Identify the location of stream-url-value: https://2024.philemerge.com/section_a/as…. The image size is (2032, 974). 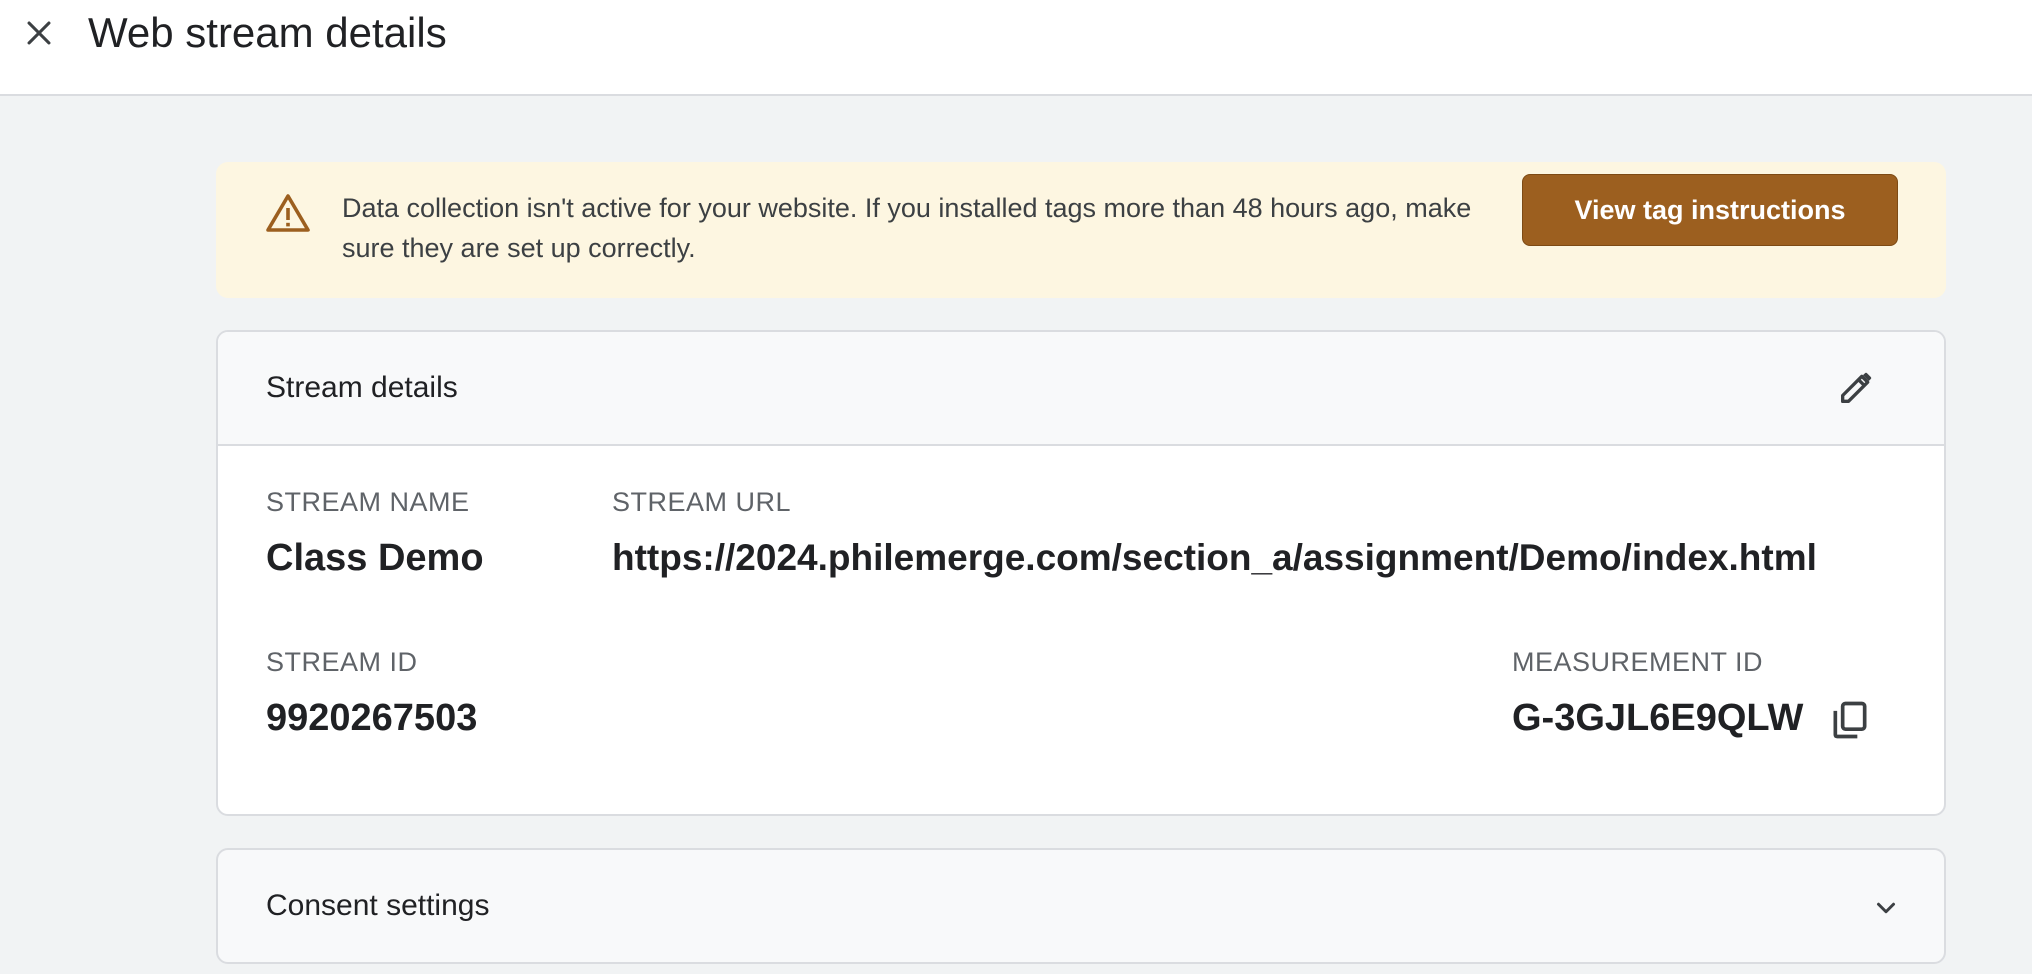
(1214, 557).